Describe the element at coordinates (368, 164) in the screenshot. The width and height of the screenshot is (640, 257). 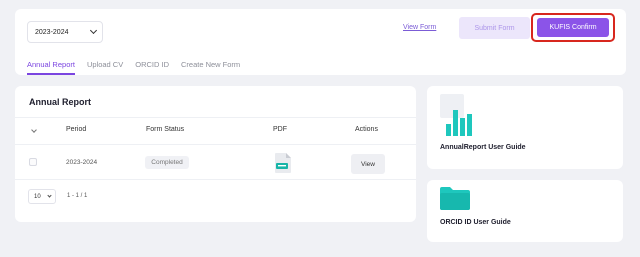
I see `view-button: View` at that location.